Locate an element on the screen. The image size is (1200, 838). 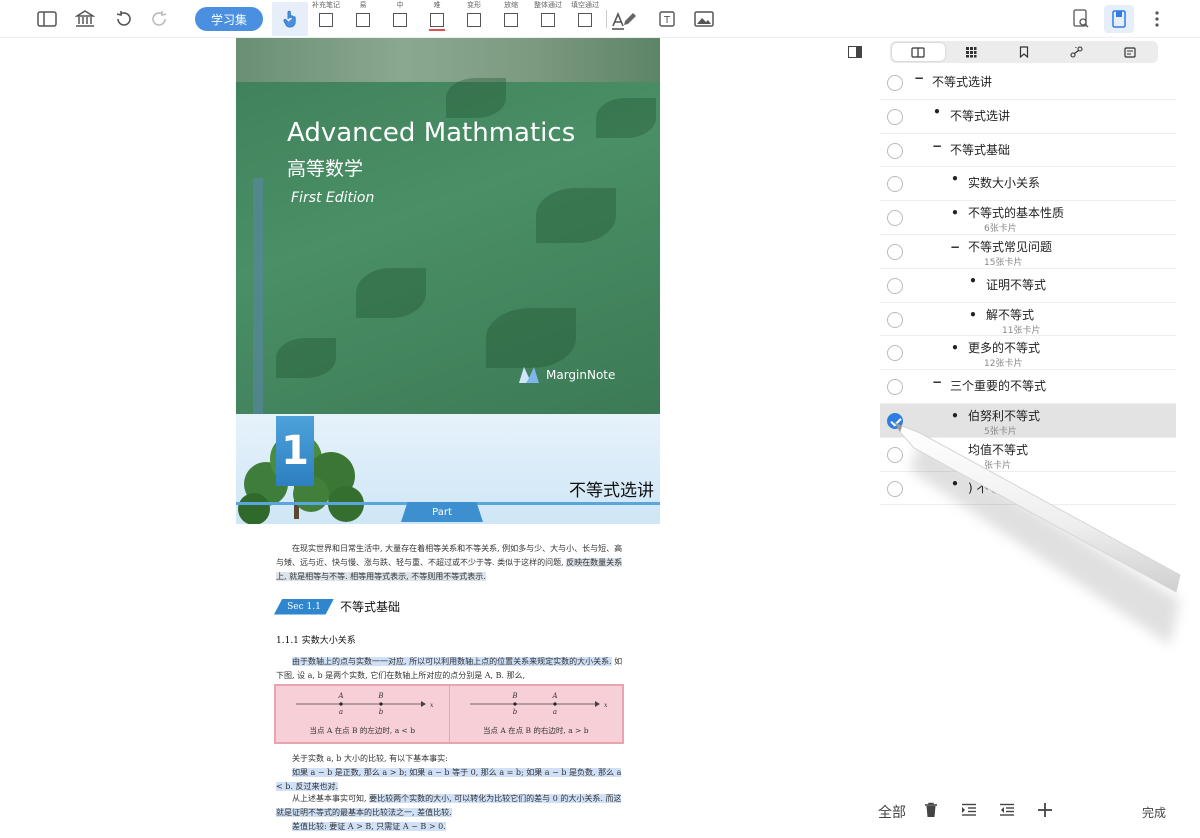
library-icon is located at coordinates (85, 19).